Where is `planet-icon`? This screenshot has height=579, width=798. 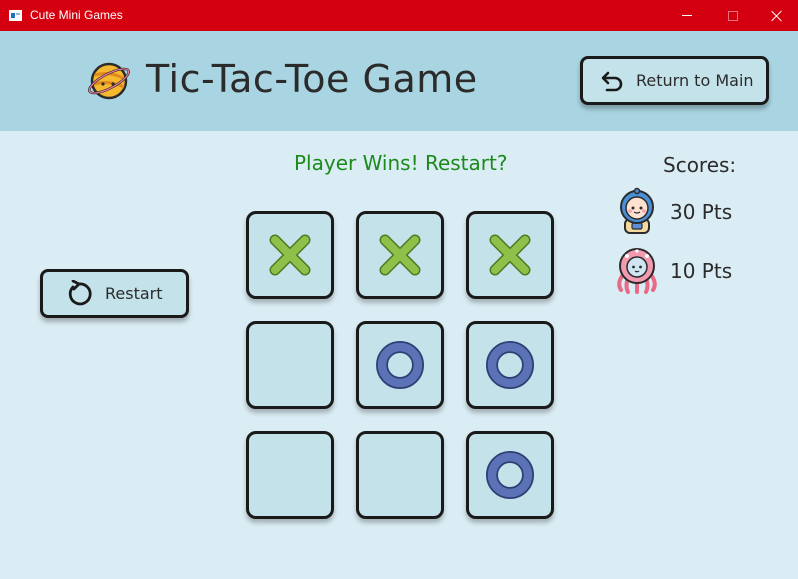
planet-icon is located at coordinates (109, 81).